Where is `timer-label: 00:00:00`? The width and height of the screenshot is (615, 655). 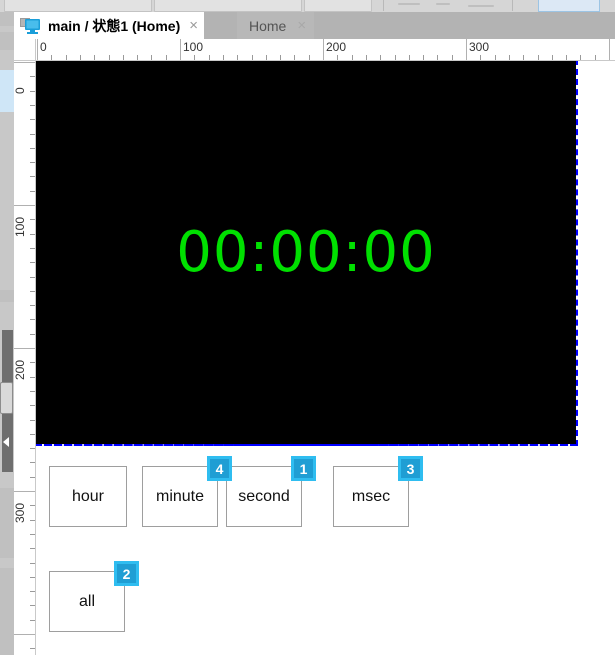 timer-label: 00:00:00 is located at coordinates (306, 252).